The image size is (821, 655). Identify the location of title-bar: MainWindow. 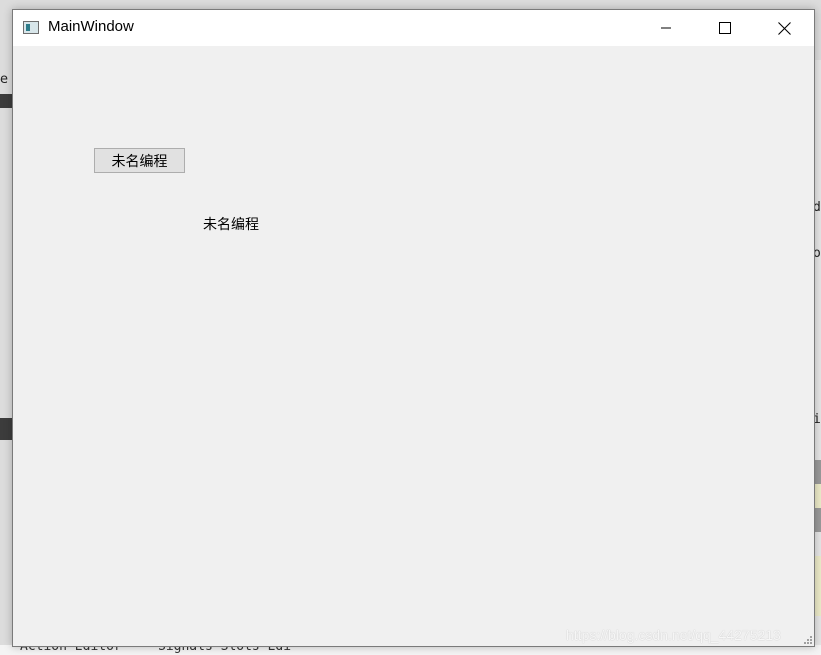
(413, 28).